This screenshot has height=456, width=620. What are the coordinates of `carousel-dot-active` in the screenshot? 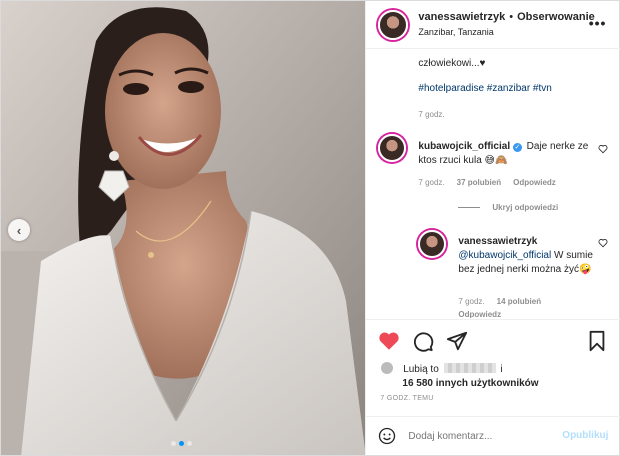 It's located at (181, 443).